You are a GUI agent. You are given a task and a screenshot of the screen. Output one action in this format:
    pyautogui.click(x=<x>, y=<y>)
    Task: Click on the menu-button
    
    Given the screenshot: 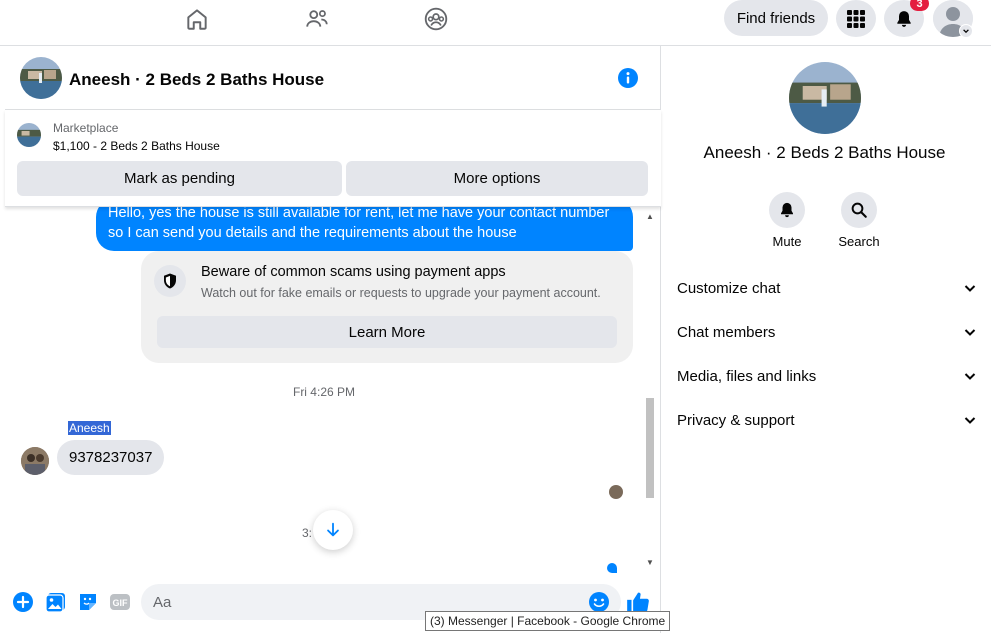 What is the action you would take?
    pyautogui.click(x=856, y=18)
    